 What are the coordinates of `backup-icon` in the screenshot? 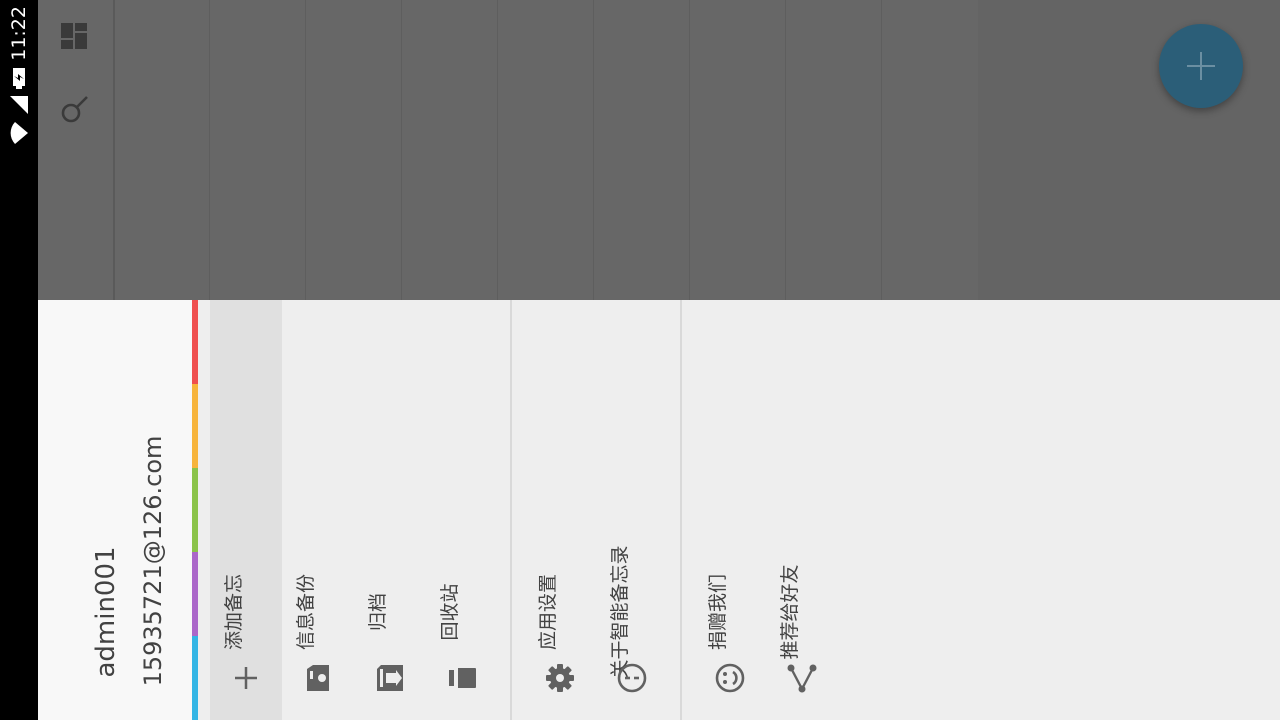 It's located at (318, 678).